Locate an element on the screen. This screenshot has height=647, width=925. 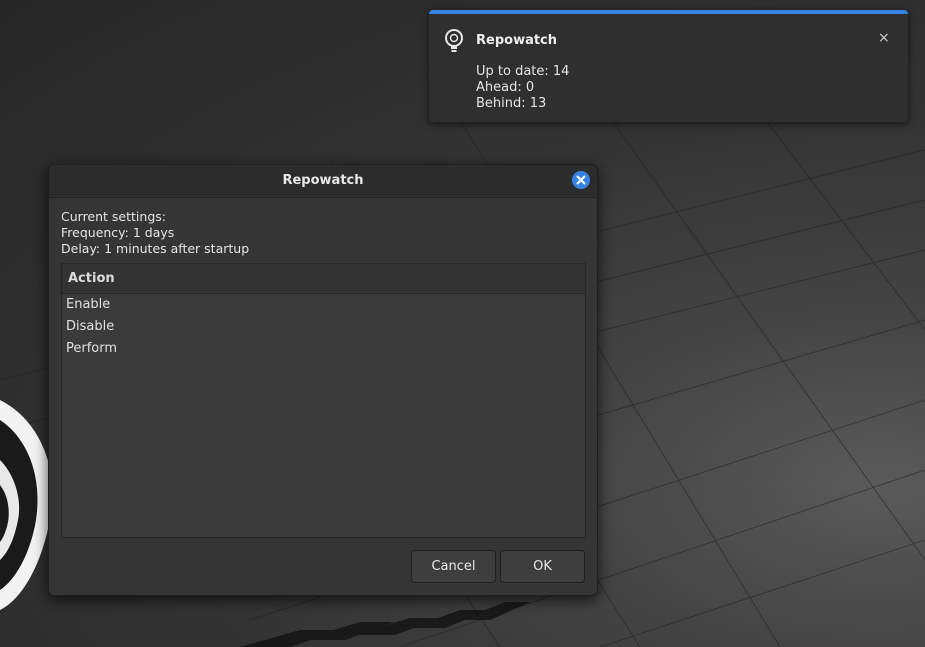
settings-delay: Delay: 1 minutes after startup is located at coordinates (155, 248).